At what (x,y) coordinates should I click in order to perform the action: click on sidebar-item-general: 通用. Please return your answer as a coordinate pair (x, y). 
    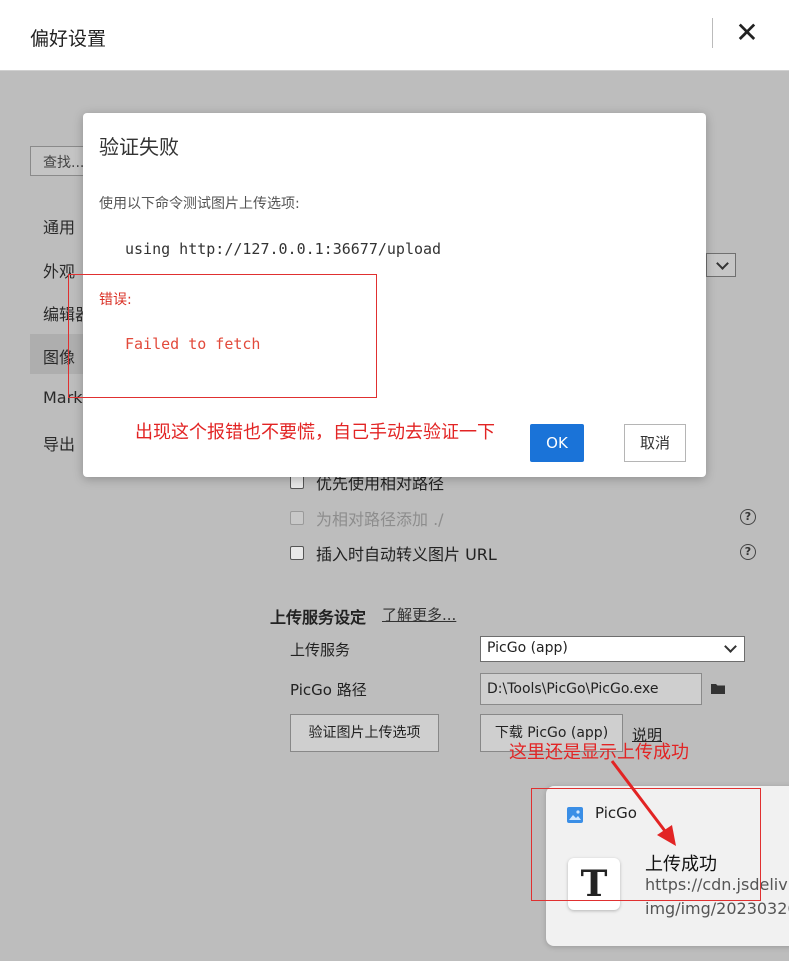
    Looking at the image, I should click on (57, 224).